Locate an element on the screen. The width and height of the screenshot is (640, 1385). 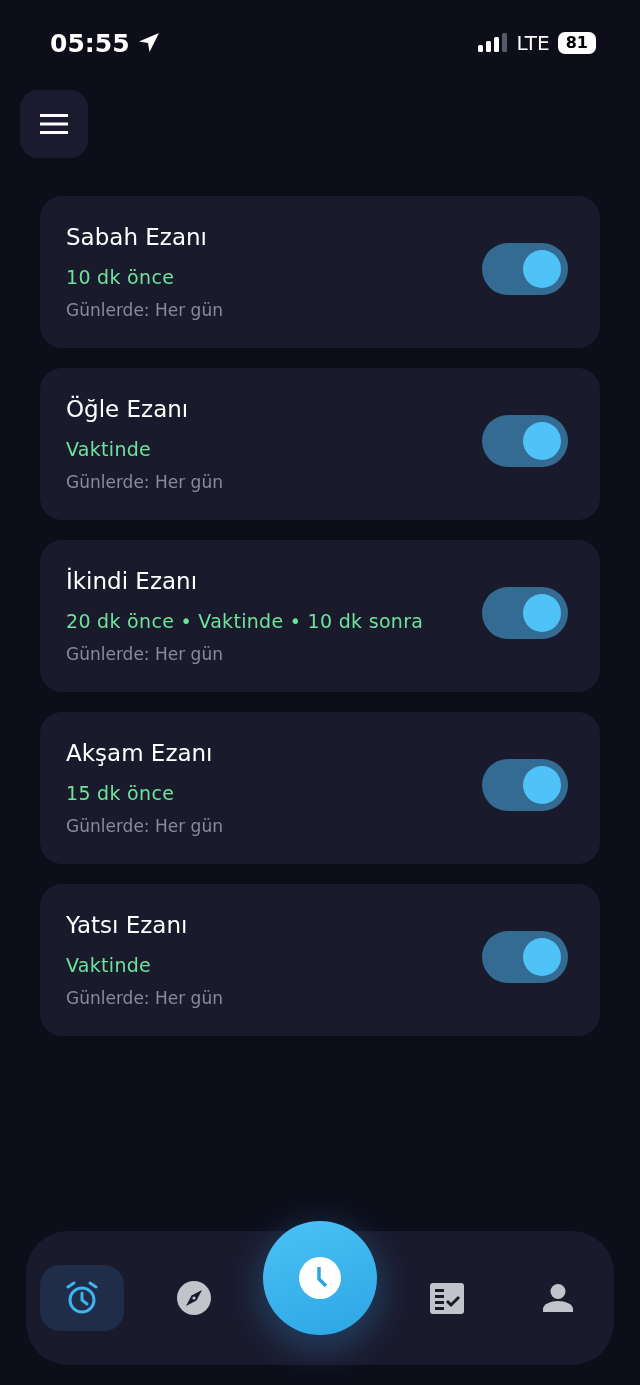
alarm-timing: 20 dk önce • Vaktinde • 10 dk sonra is located at coordinates (245, 621).